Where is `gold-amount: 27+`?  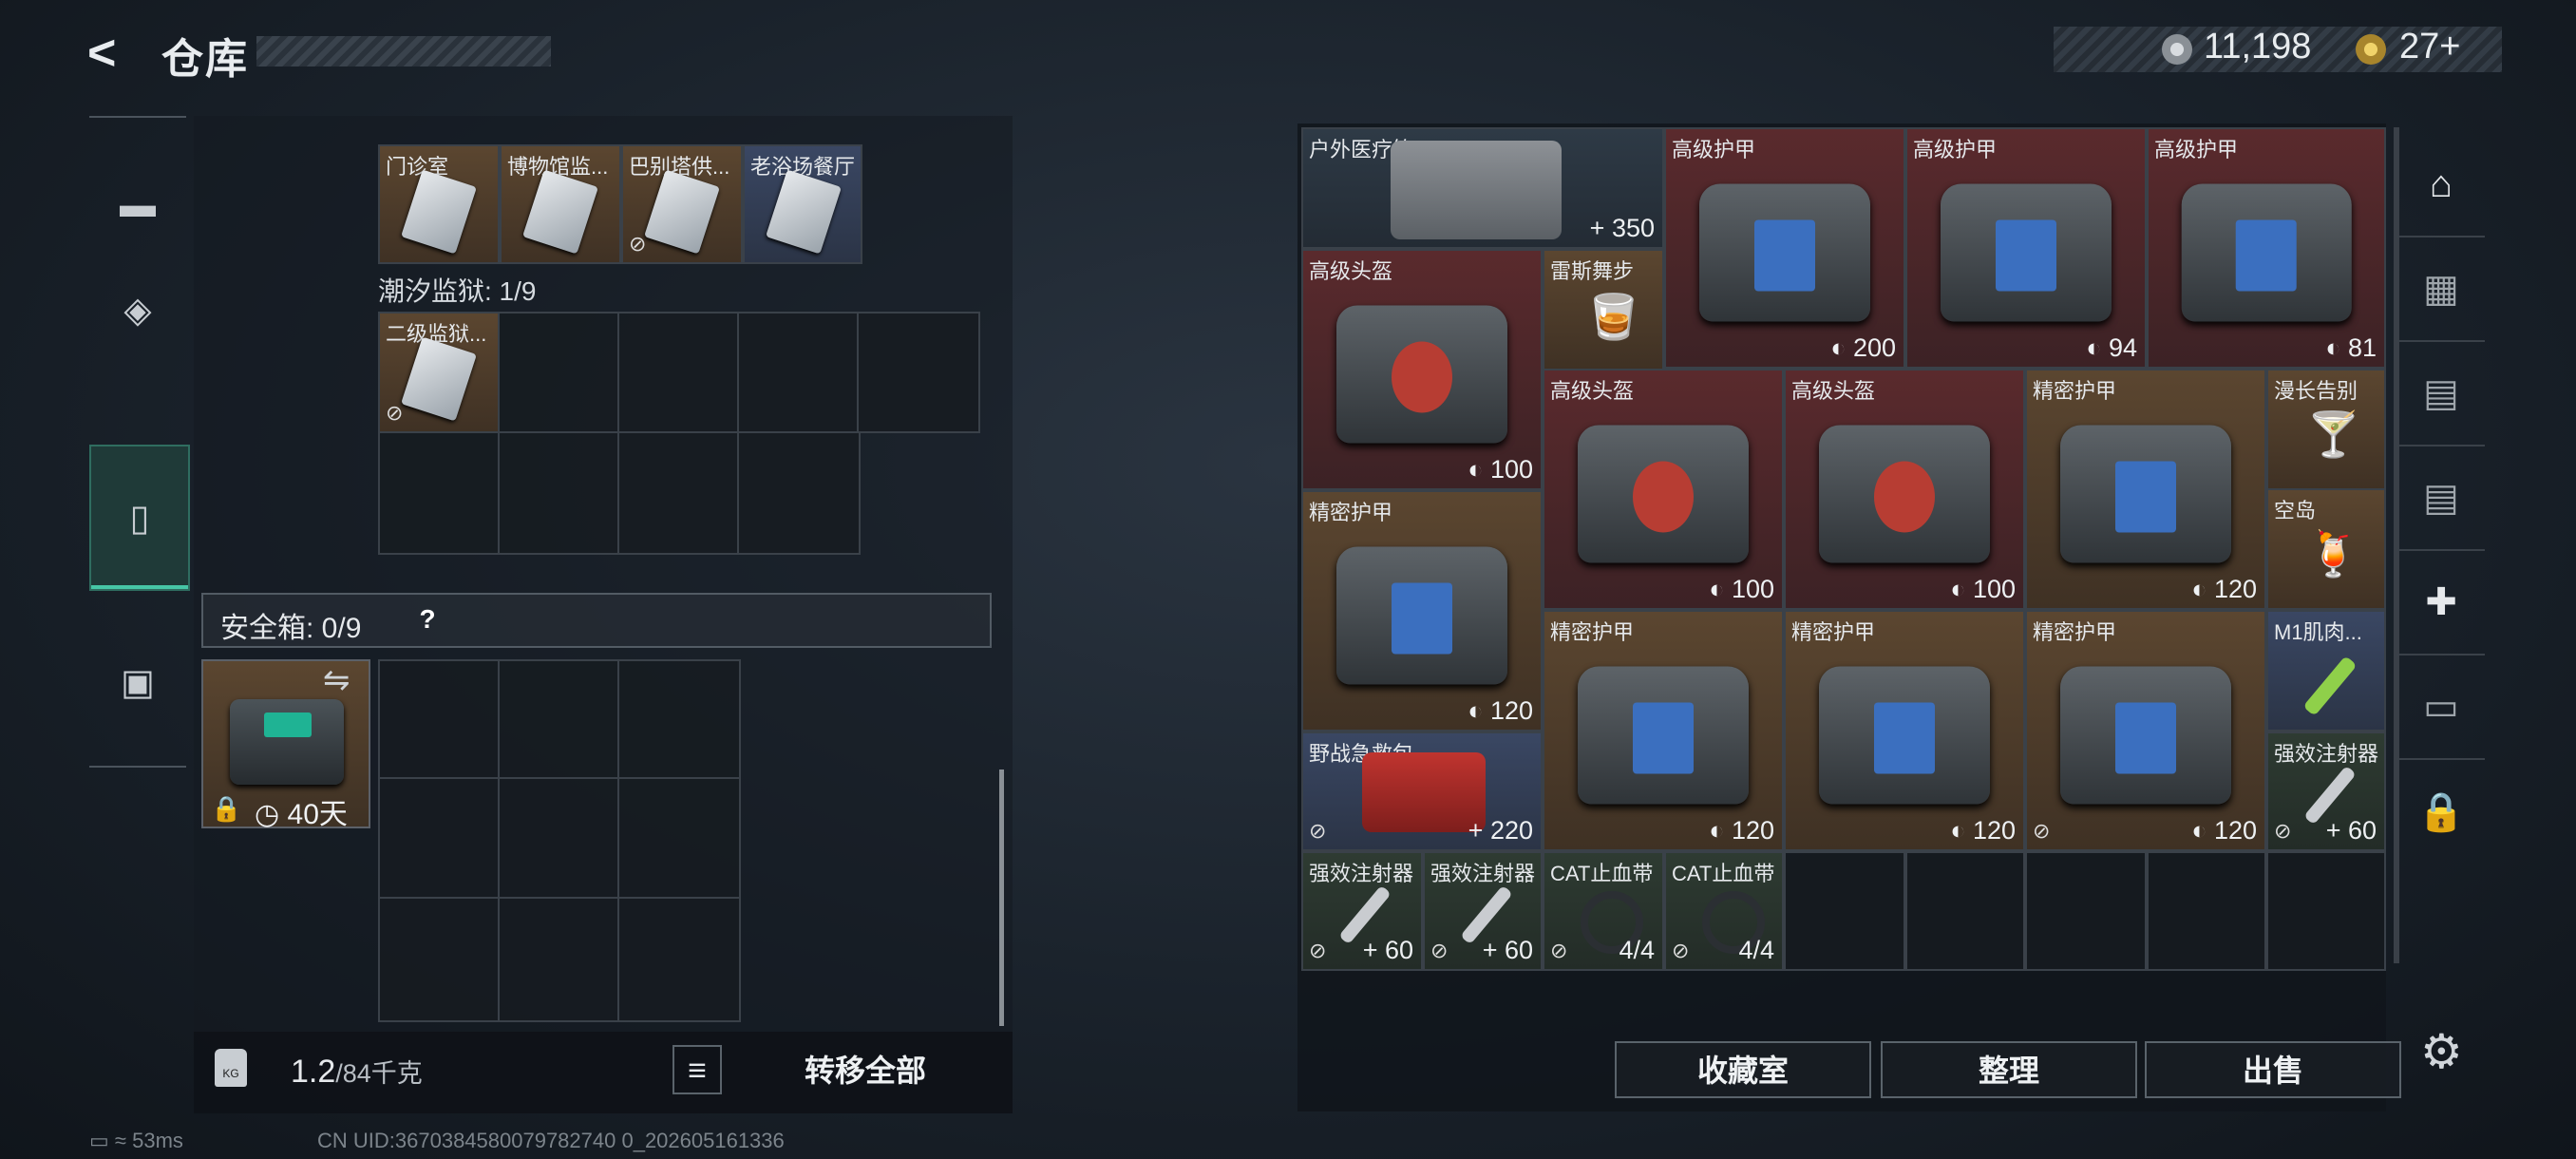
gold-amount: 27+ is located at coordinates (2429, 47).